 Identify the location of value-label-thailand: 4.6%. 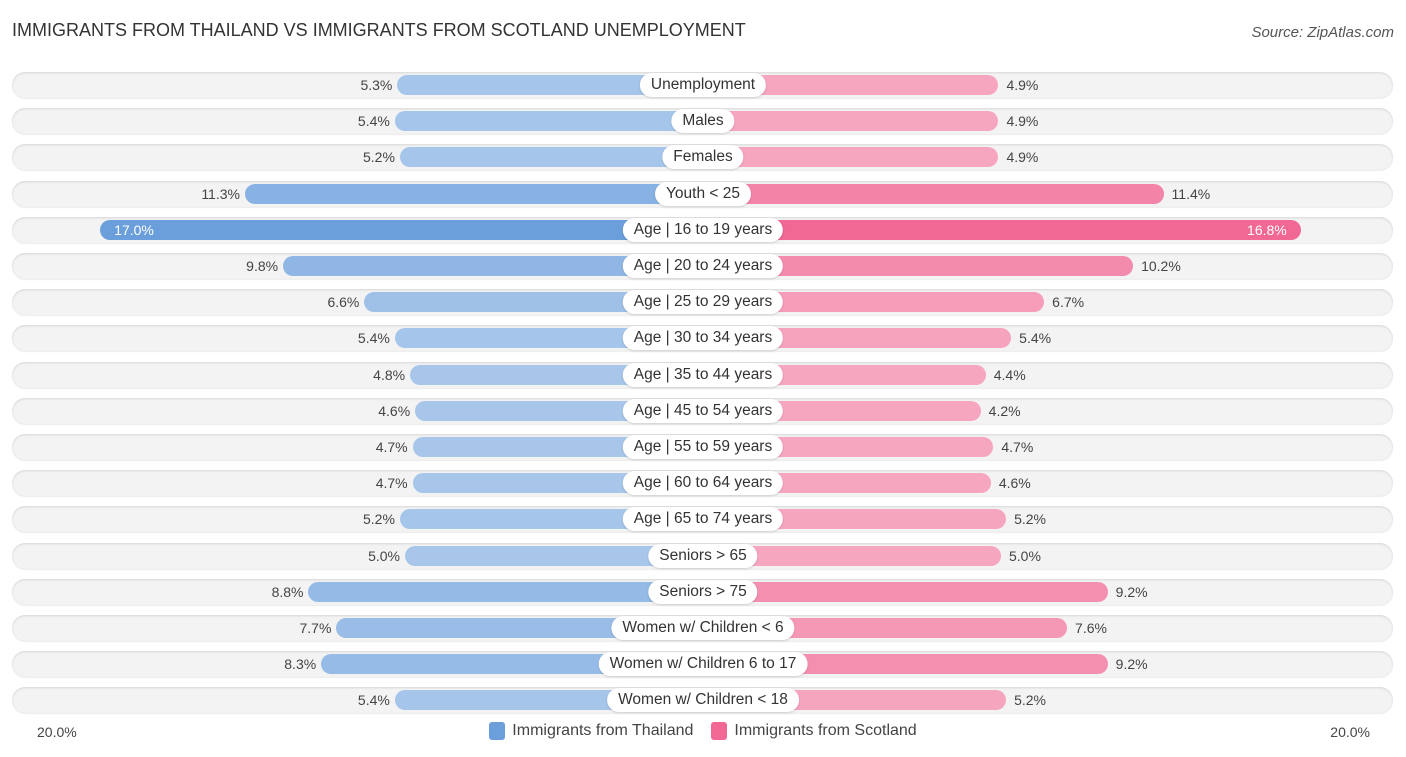
(394, 410).